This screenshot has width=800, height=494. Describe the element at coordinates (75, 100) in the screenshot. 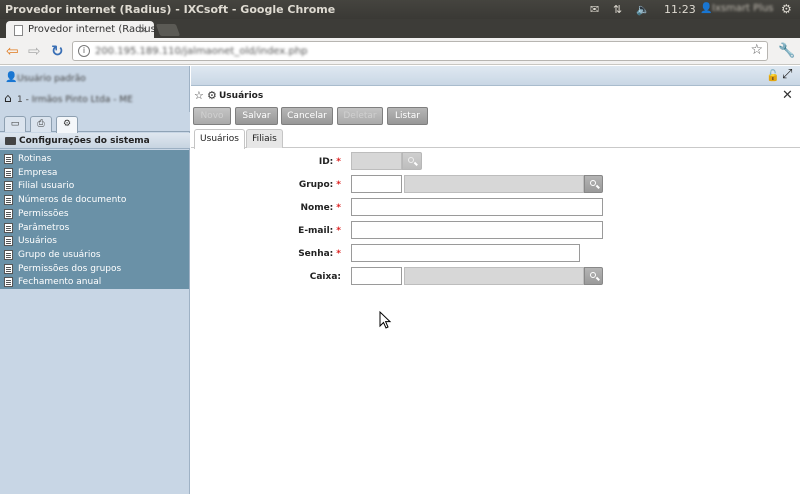

I see `current-company-label: 1 - Irmãos Pinto Ltda - ME` at that location.